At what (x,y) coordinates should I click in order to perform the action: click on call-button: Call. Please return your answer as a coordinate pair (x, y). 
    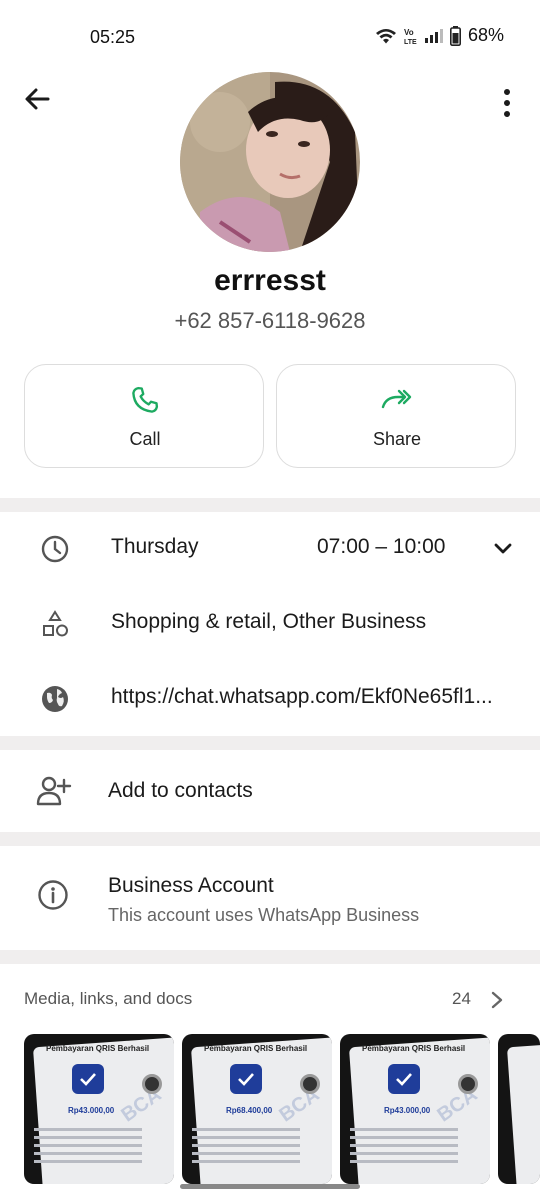
    Looking at the image, I should click on (144, 416).